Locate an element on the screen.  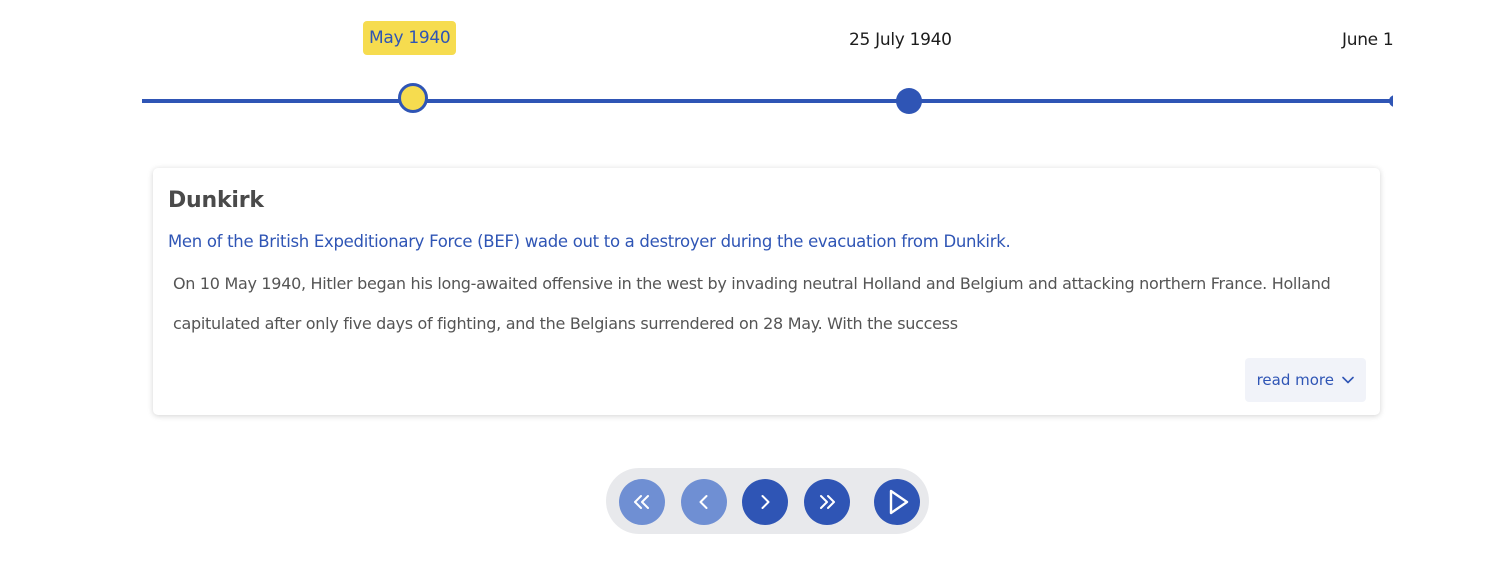
timeline-line is located at coordinates (767, 101).